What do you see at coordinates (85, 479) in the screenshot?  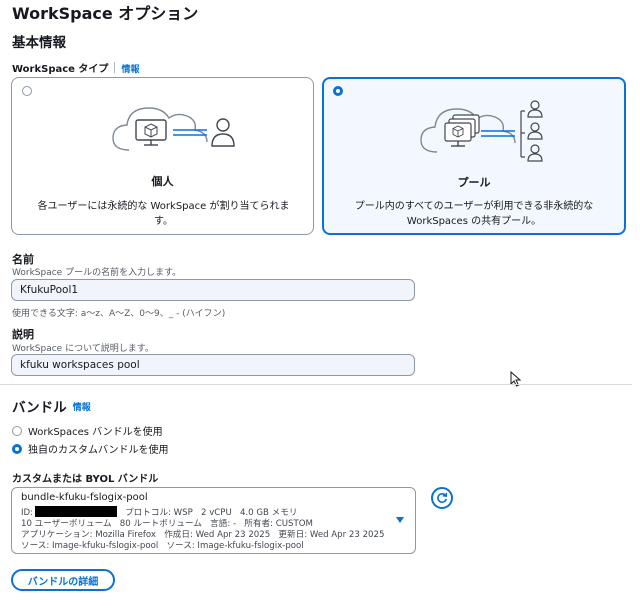 I see `custom-bundle-label: カスタムまたは BYOL バンドル` at bounding box center [85, 479].